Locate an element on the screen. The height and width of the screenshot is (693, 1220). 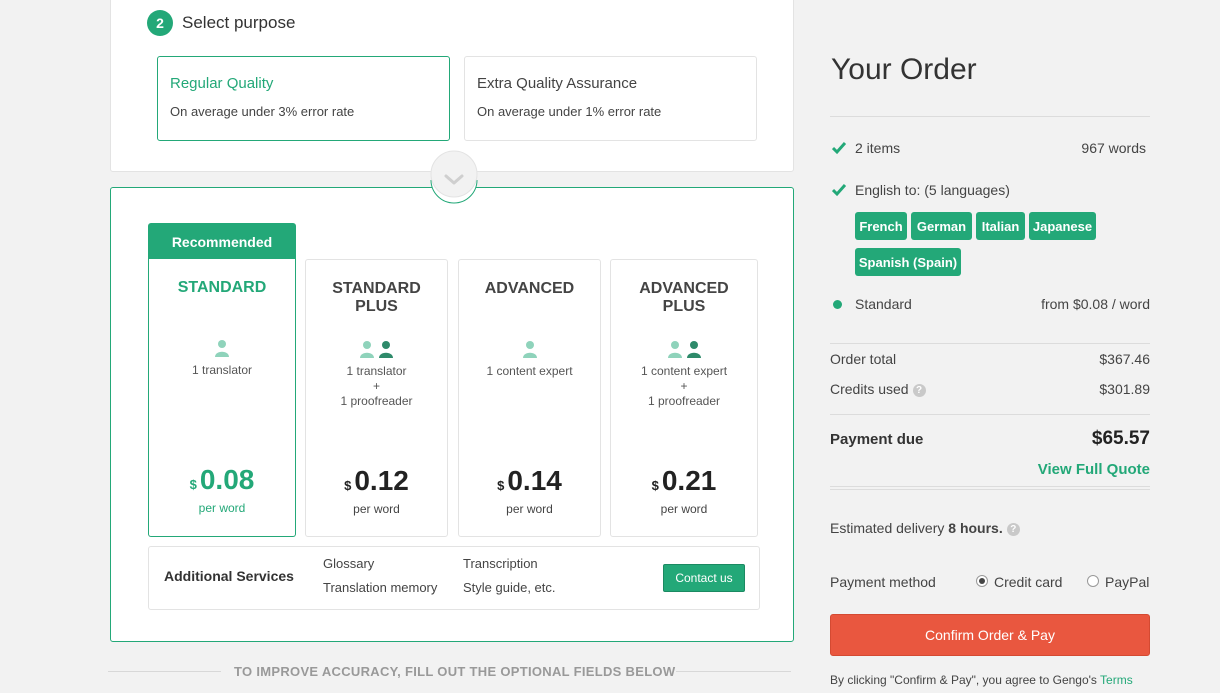
tier-dot-icon is located at coordinates (837, 304).